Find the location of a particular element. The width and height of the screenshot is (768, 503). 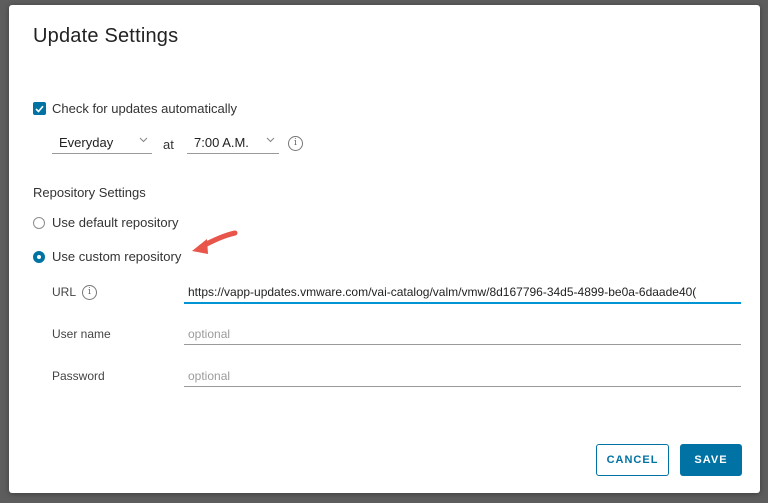

custom-repository-radio is located at coordinates (39, 256).